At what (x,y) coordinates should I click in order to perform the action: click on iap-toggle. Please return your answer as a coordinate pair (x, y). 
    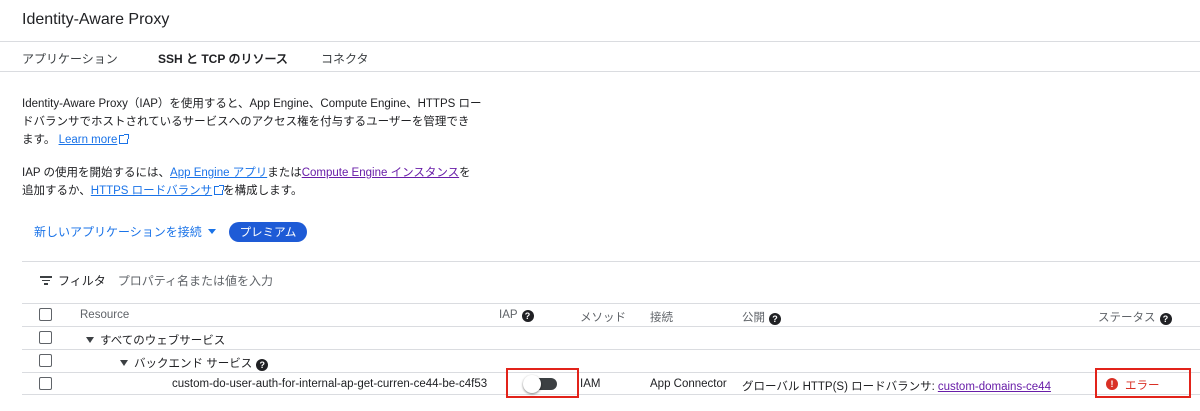
    Looking at the image, I should click on (540, 384).